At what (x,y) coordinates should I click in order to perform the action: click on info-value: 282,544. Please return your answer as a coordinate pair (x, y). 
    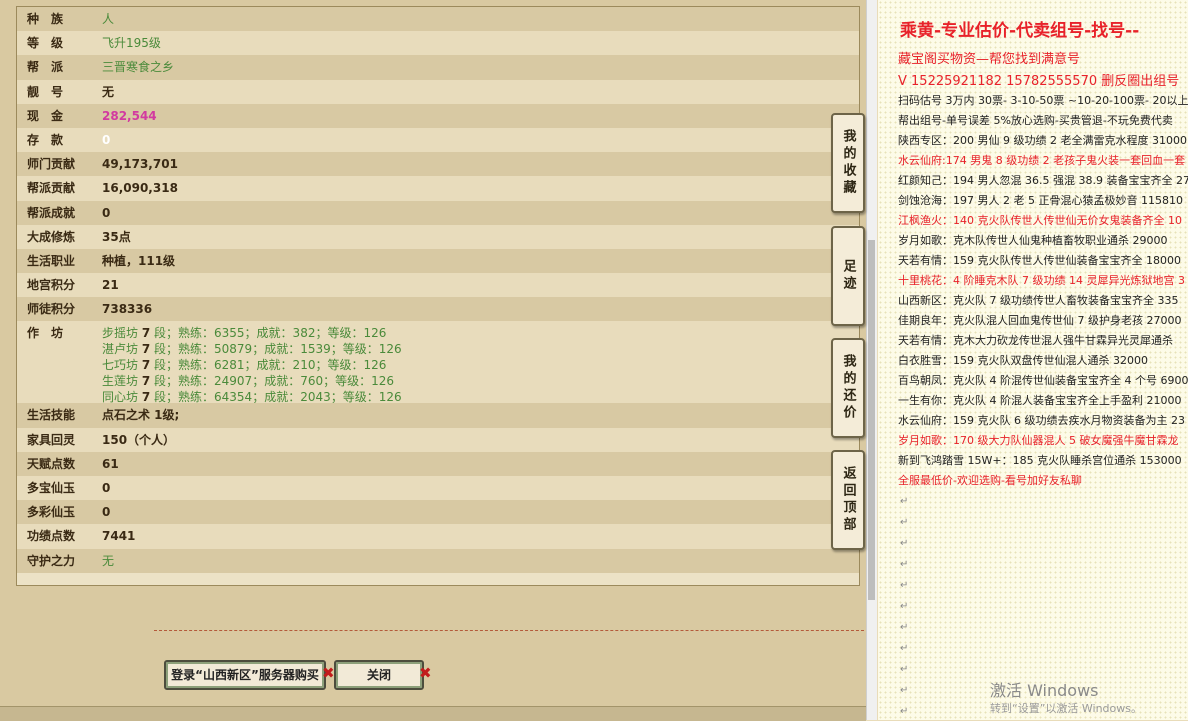
    Looking at the image, I should click on (129, 115).